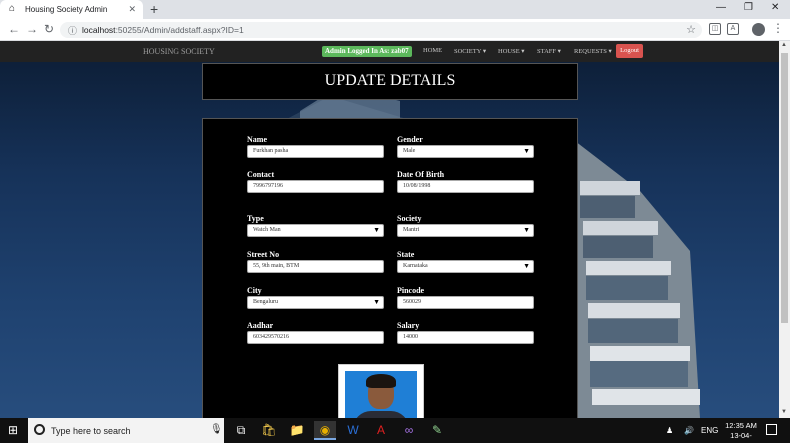  I want to click on forward-icon: →, so click(32, 29).